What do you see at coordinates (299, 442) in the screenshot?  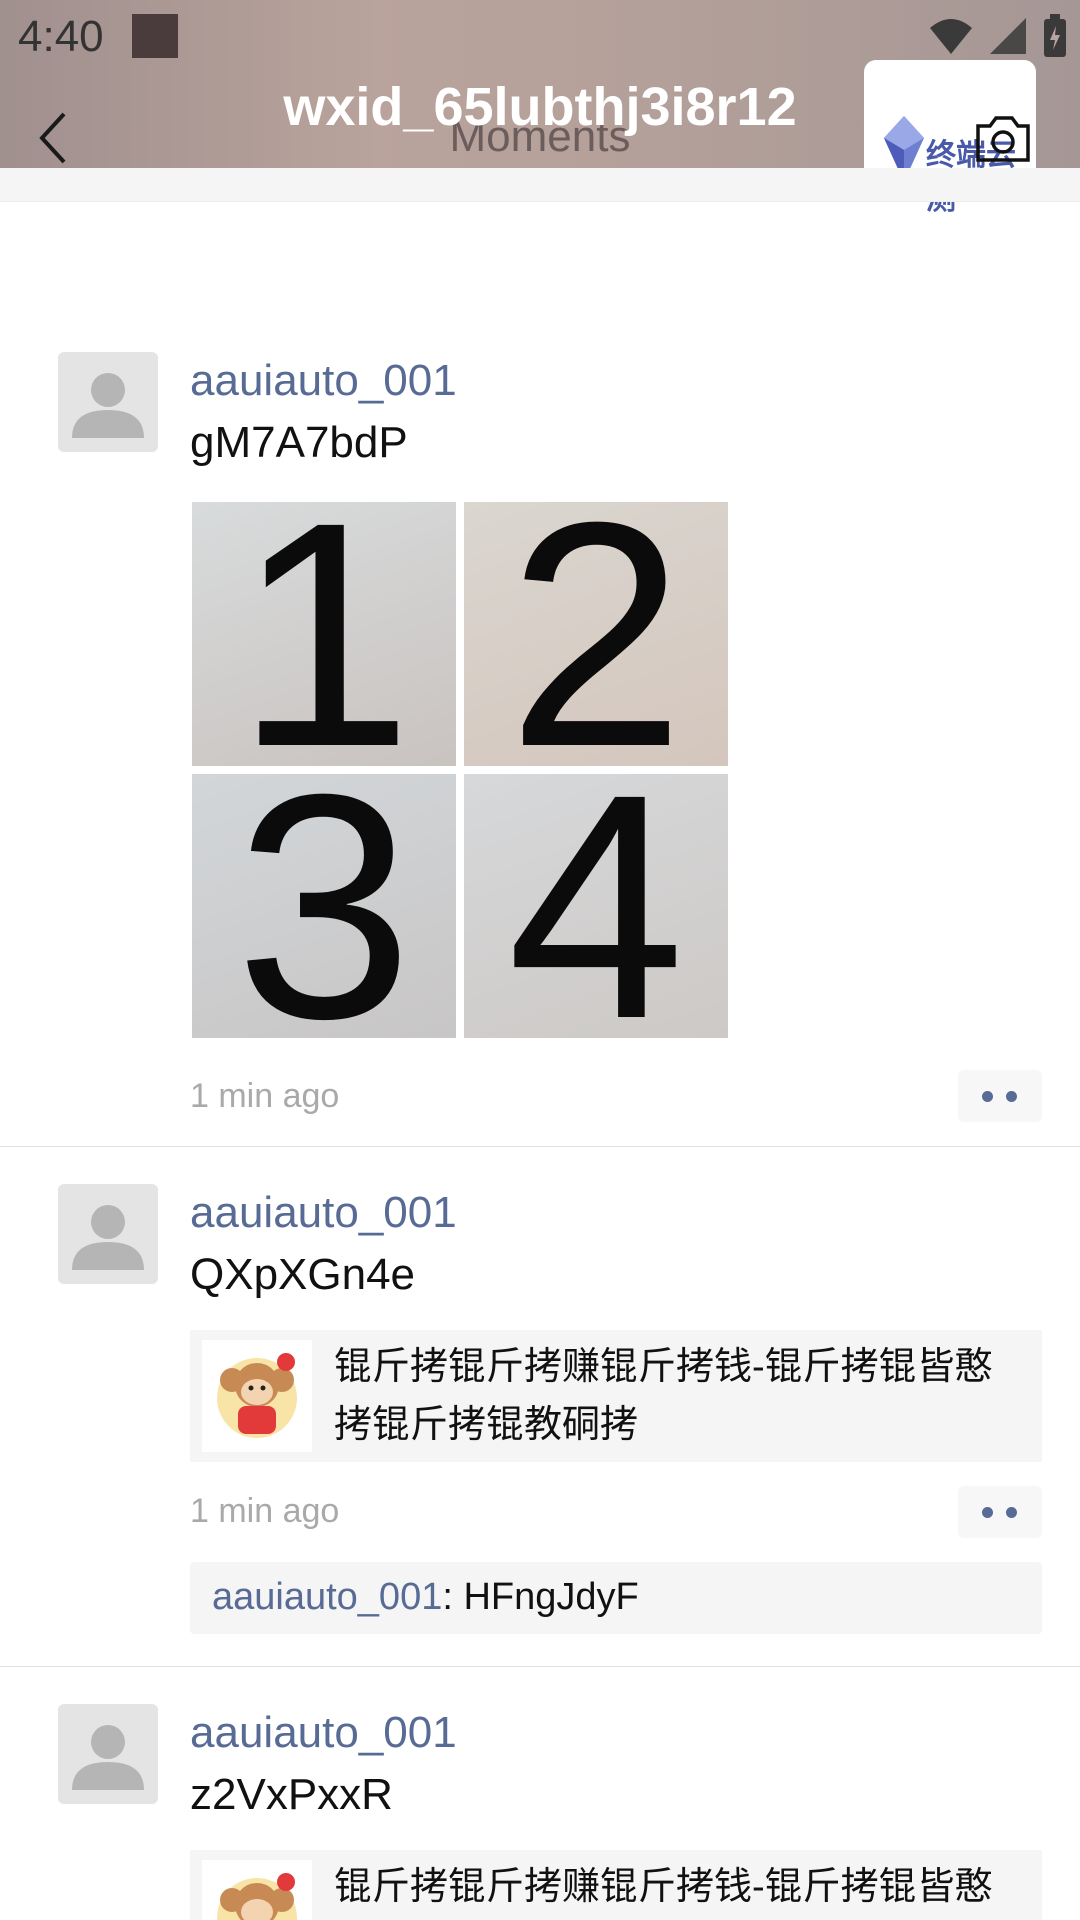 I see `post-text: gM7A7bdP` at bounding box center [299, 442].